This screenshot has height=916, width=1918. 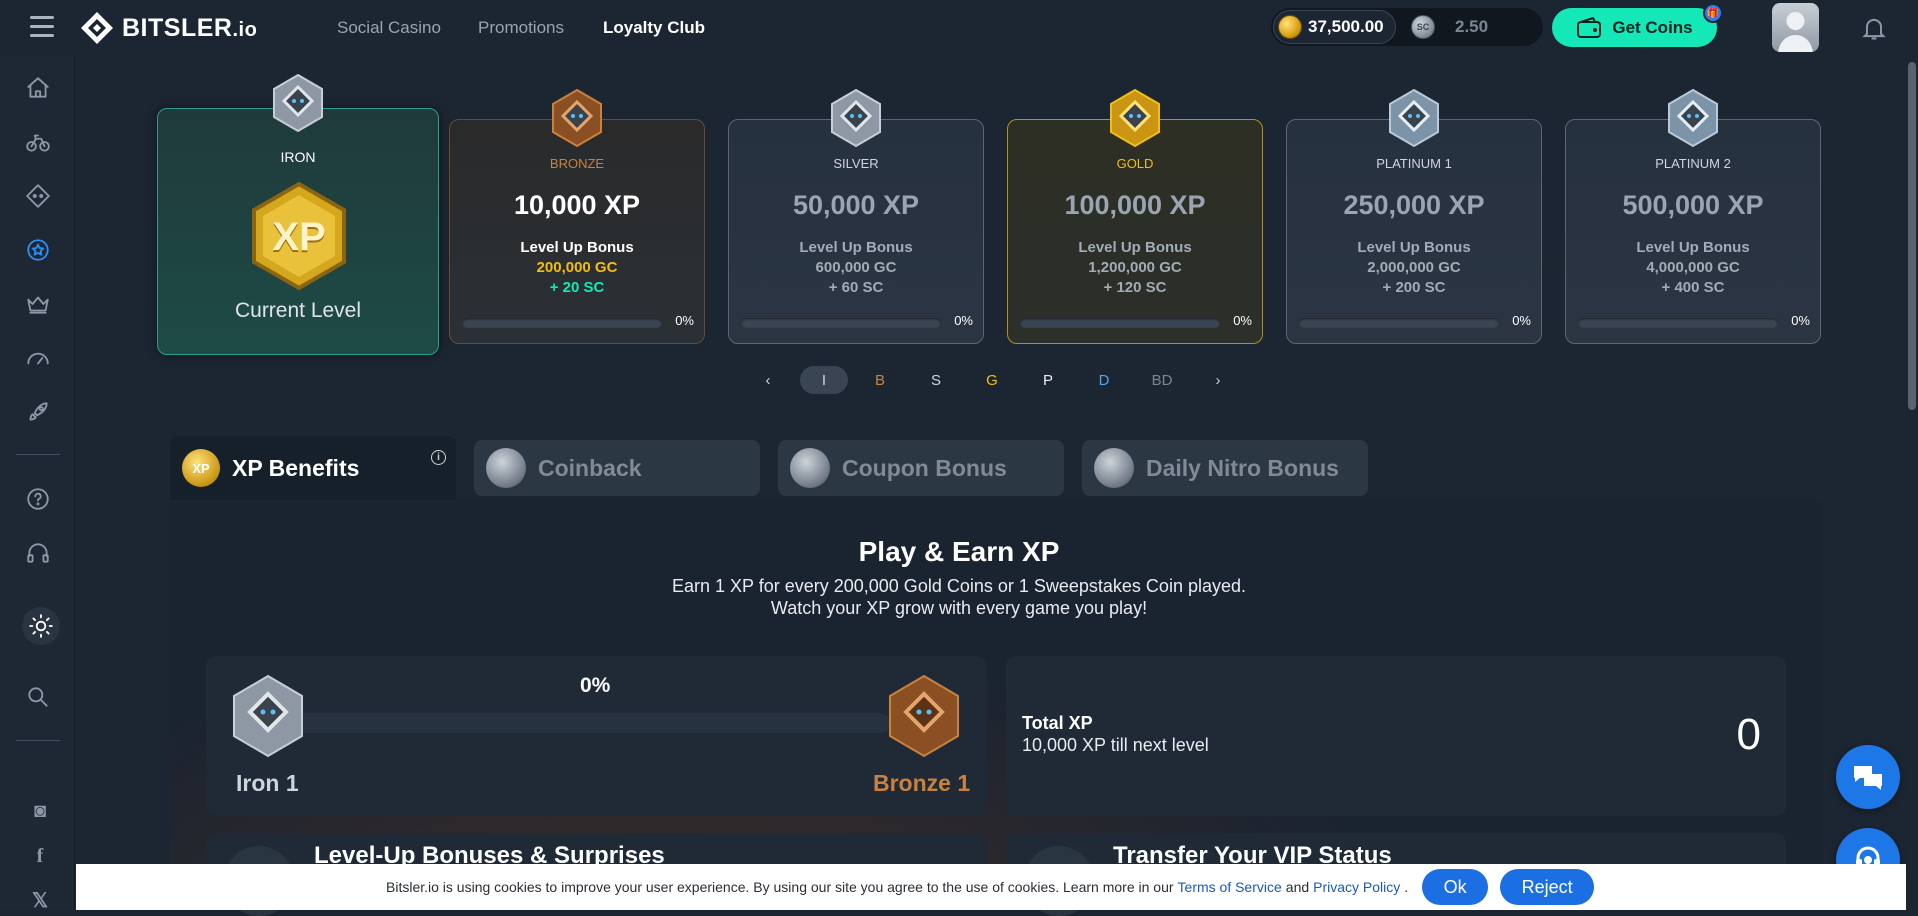 What do you see at coordinates (296, 467) in the screenshot?
I see `tab-label: XP Benefits` at bounding box center [296, 467].